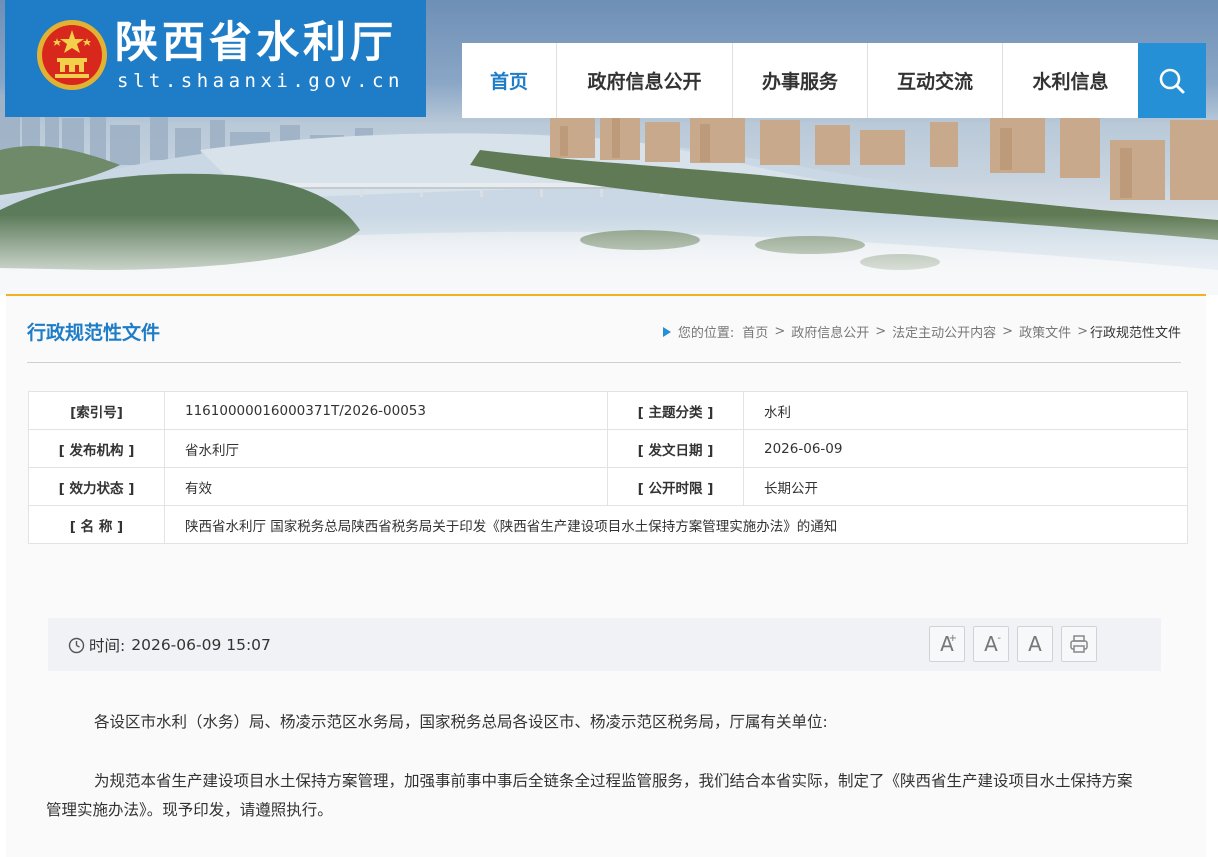 The image size is (1218, 857). Describe the element at coordinates (1045, 331) in the screenshot. I see `breadcrumb-link-policy: 政策文件` at that location.